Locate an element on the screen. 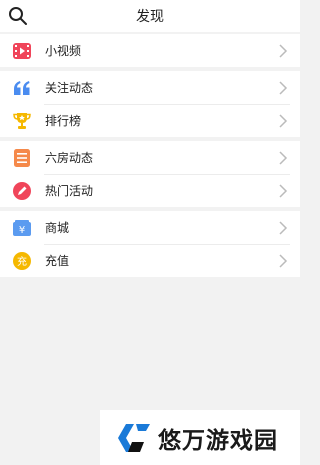 This screenshot has width=320, height=465. menu-item-label: 热门活动 is located at coordinates (69, 191).